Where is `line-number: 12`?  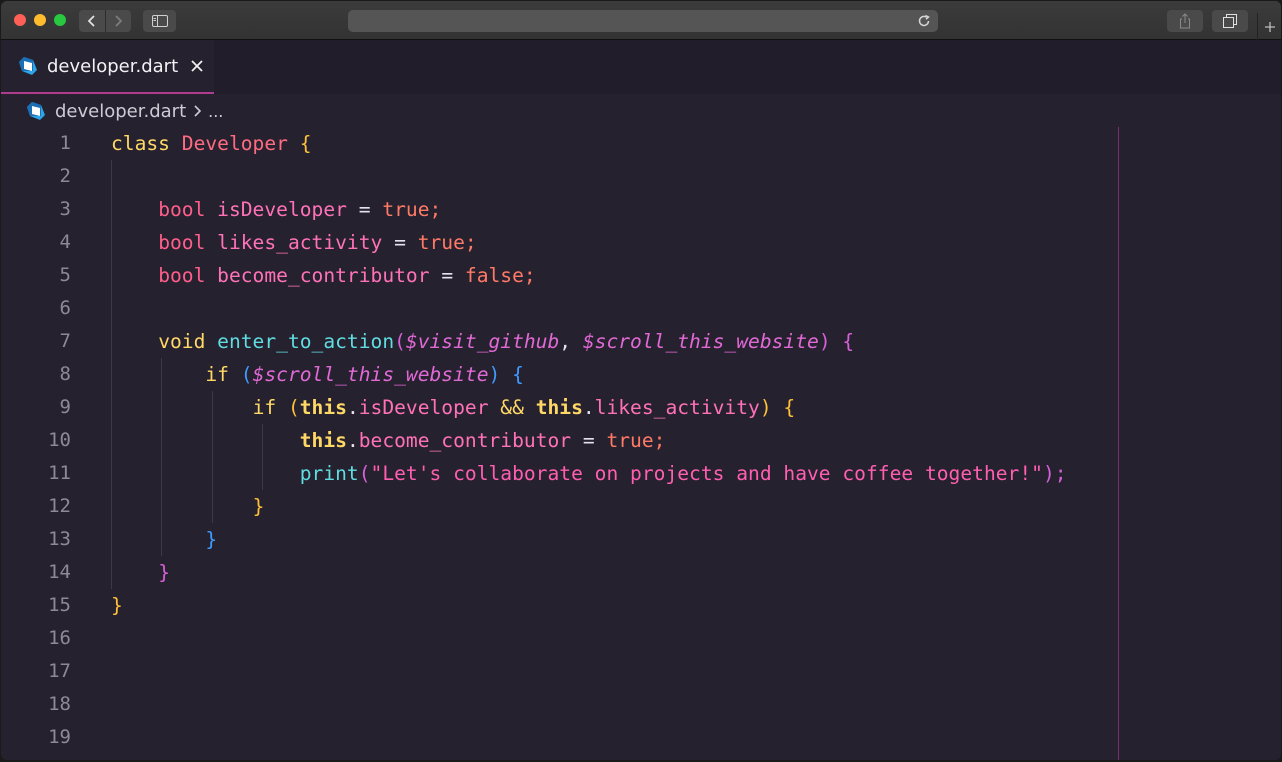 line-number: 12 is located at coordinates (59, 506).